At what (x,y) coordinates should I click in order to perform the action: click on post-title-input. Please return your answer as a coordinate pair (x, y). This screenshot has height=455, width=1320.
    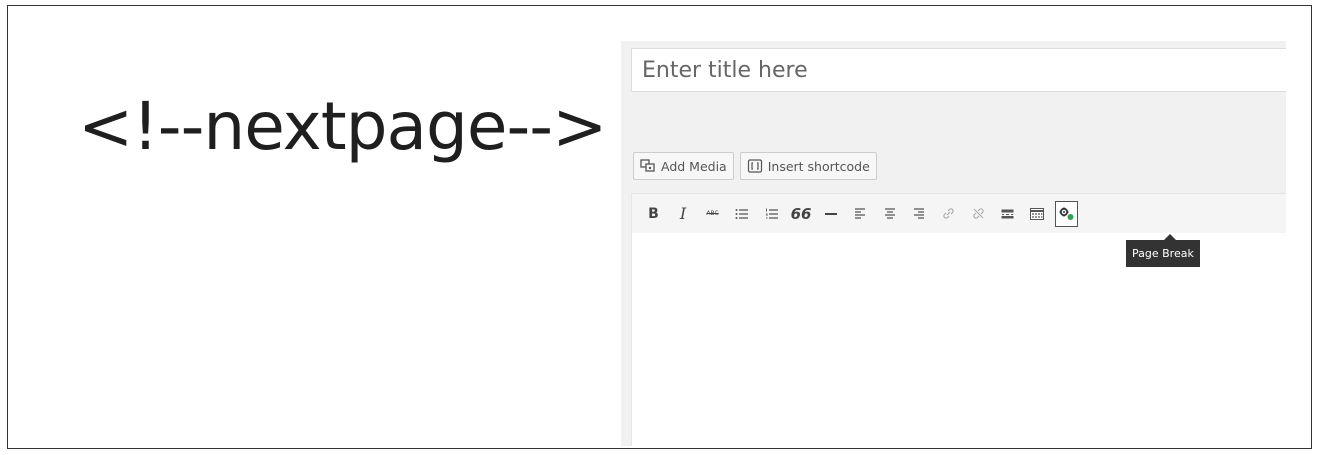
    Looking at the image, I should click on (958, 70).